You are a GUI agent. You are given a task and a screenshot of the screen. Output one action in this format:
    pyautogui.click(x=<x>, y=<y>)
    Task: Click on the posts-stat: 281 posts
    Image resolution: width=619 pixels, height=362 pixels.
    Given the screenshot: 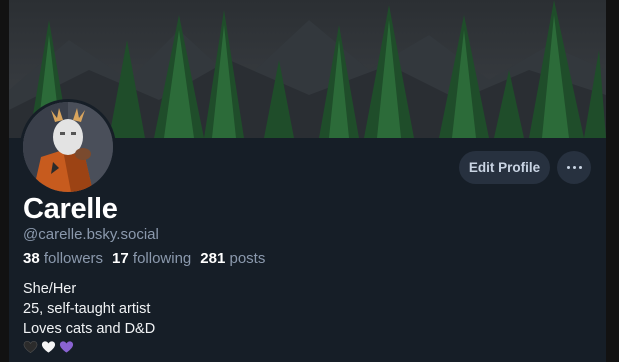 What is the action you would take?
    pyautogui.click(x=232, y=258)
    